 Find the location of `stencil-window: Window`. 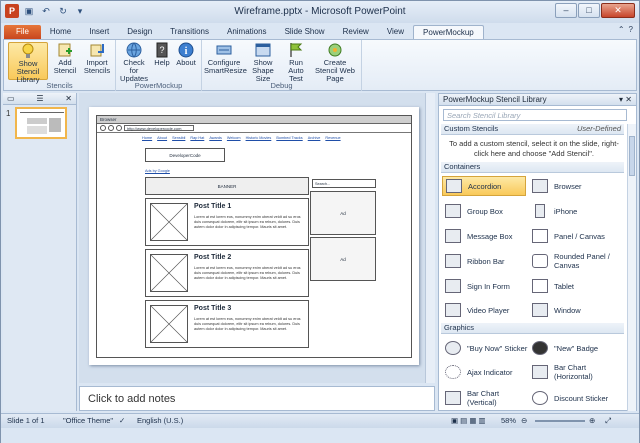

stencil-window: Window is located at coordinates (575, 310).